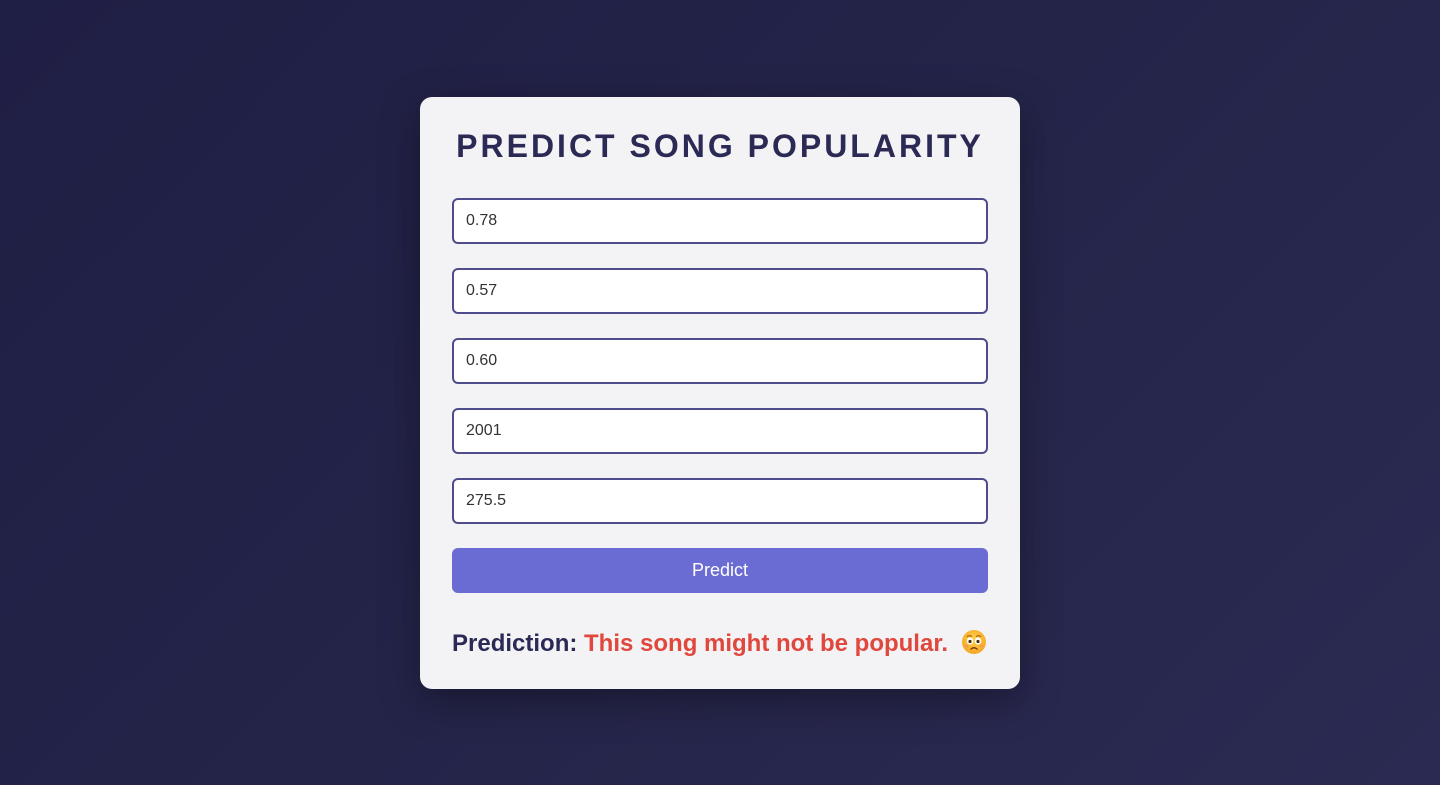 The width and height of the screenshot is (1440, 785). What do you see at coordinates (720, 570) in the screenshot?
I see `predict-button: Predict` at bounding box center [720, 570].